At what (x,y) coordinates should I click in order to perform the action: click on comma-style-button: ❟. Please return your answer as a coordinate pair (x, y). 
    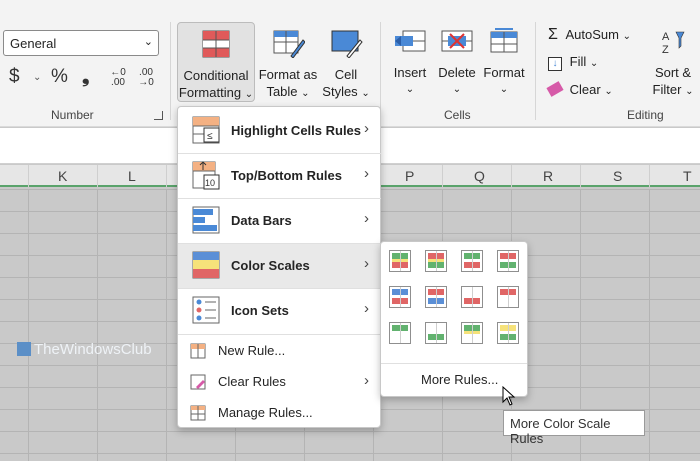
    Looking at the image, I should click on (85, 77).